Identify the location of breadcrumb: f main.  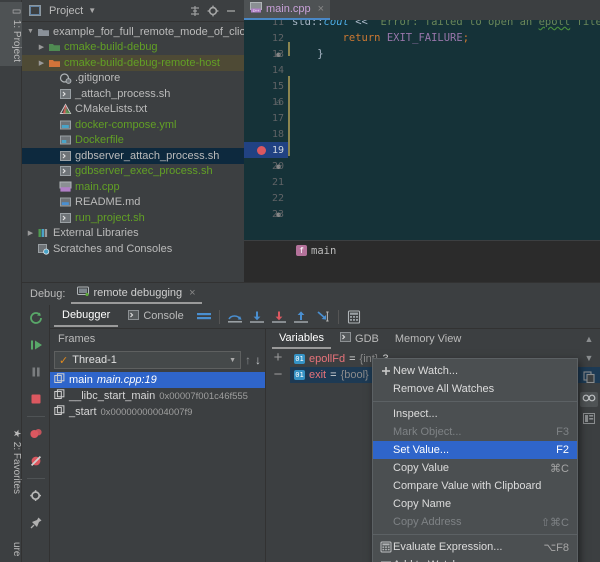
(422, 250).